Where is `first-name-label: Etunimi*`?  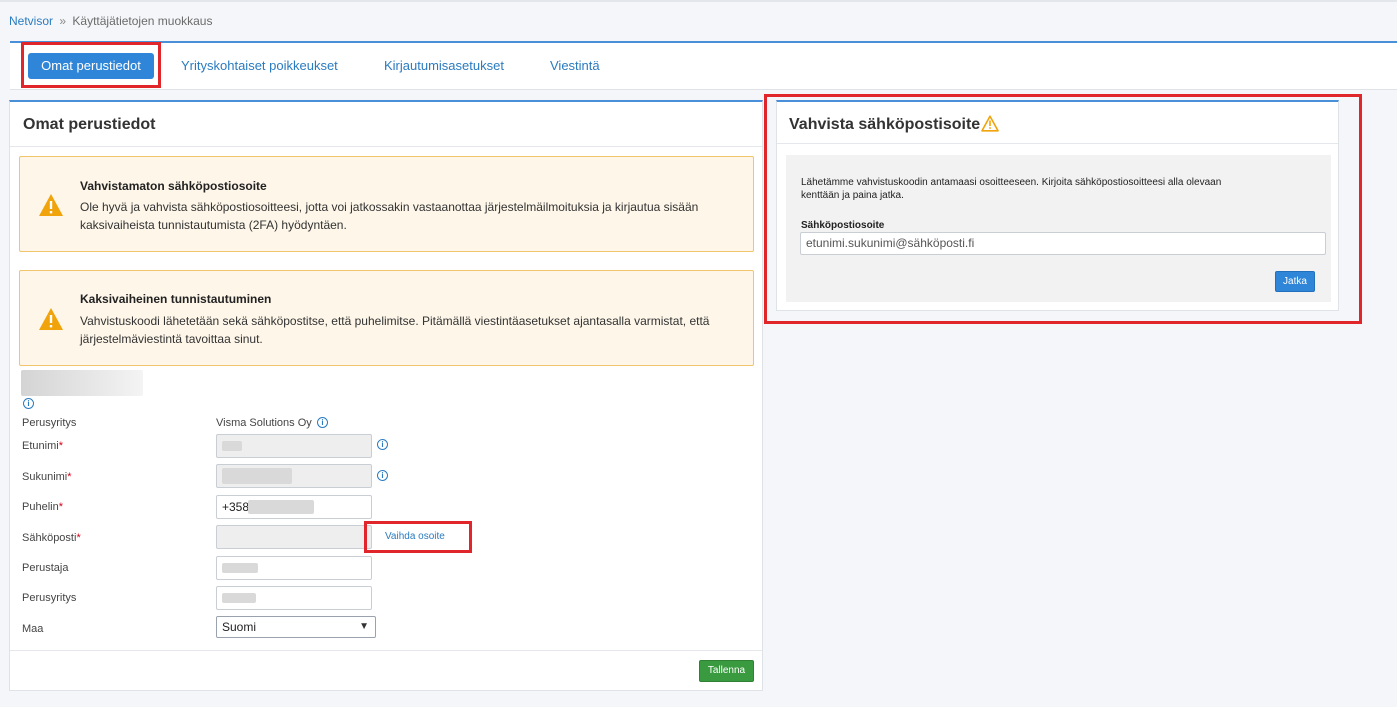 first-name-label: Etunimi* is located at coordinates (42, 446).